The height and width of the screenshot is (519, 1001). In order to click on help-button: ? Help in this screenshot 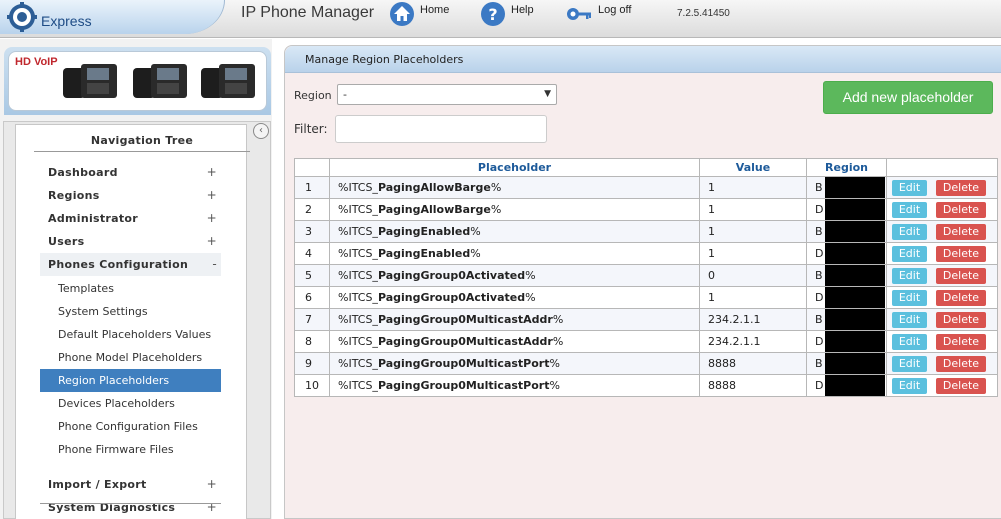, I will do `click(507, 15)`.